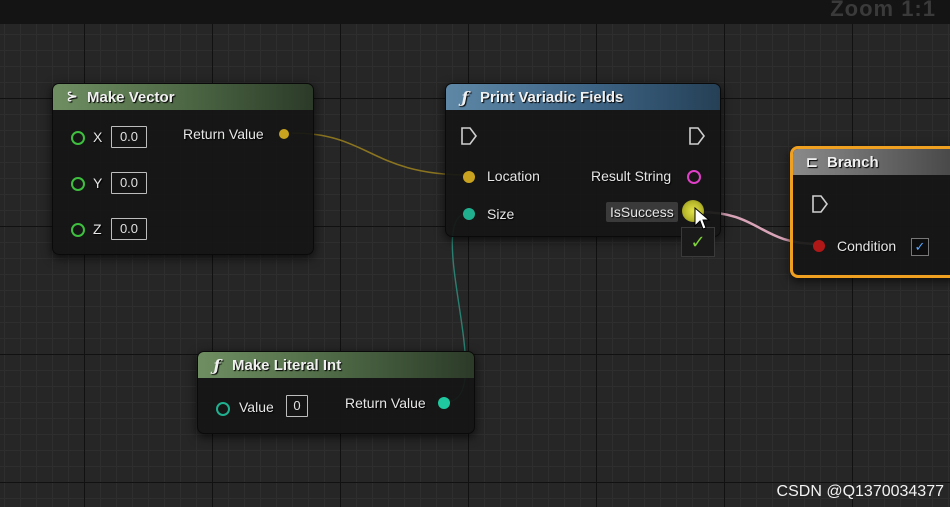 The width and height of the screenshot is (950, 507). Describe the element at coordinates (552, 97) in the screenshot. I see `print-variadic-title: Print Variadic Fields` at that location.